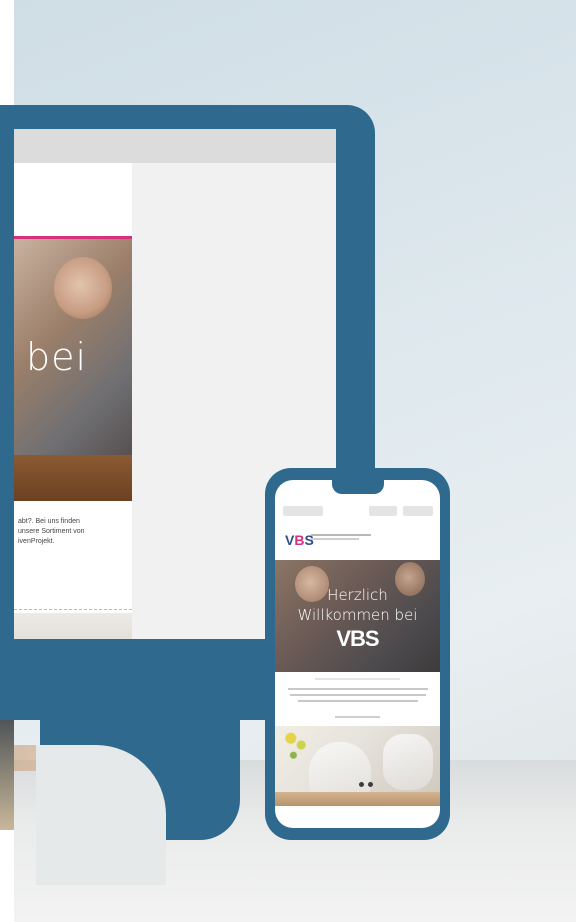 The height and width of the screenshot is (922, 576). What do you see at coordinates (357, 638) in the screenshot?
I see `hero-brand-logo: VBS` at bounding box center [357, 638].